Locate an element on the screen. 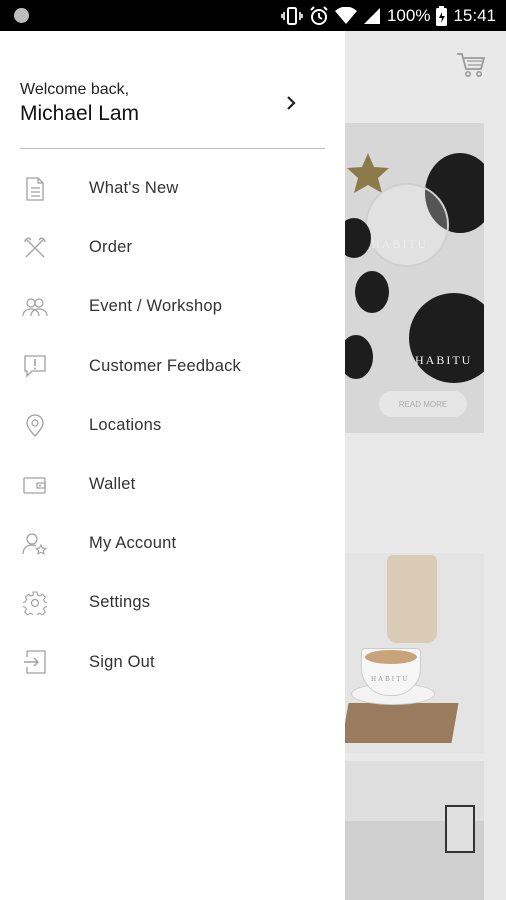  signal-icon is located at coordinates (372, 16).